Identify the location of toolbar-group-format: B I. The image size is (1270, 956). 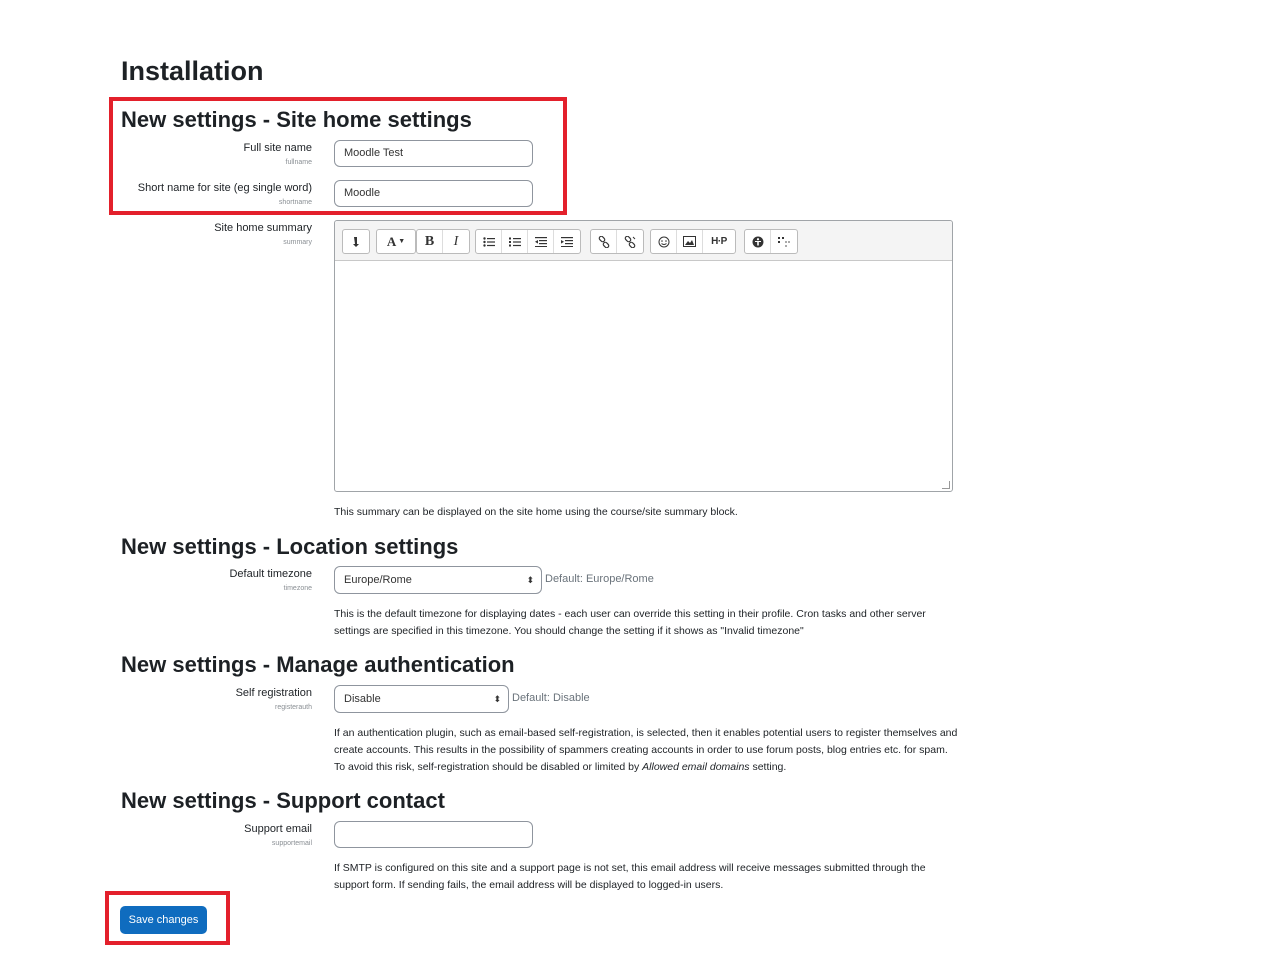
(443, 241).